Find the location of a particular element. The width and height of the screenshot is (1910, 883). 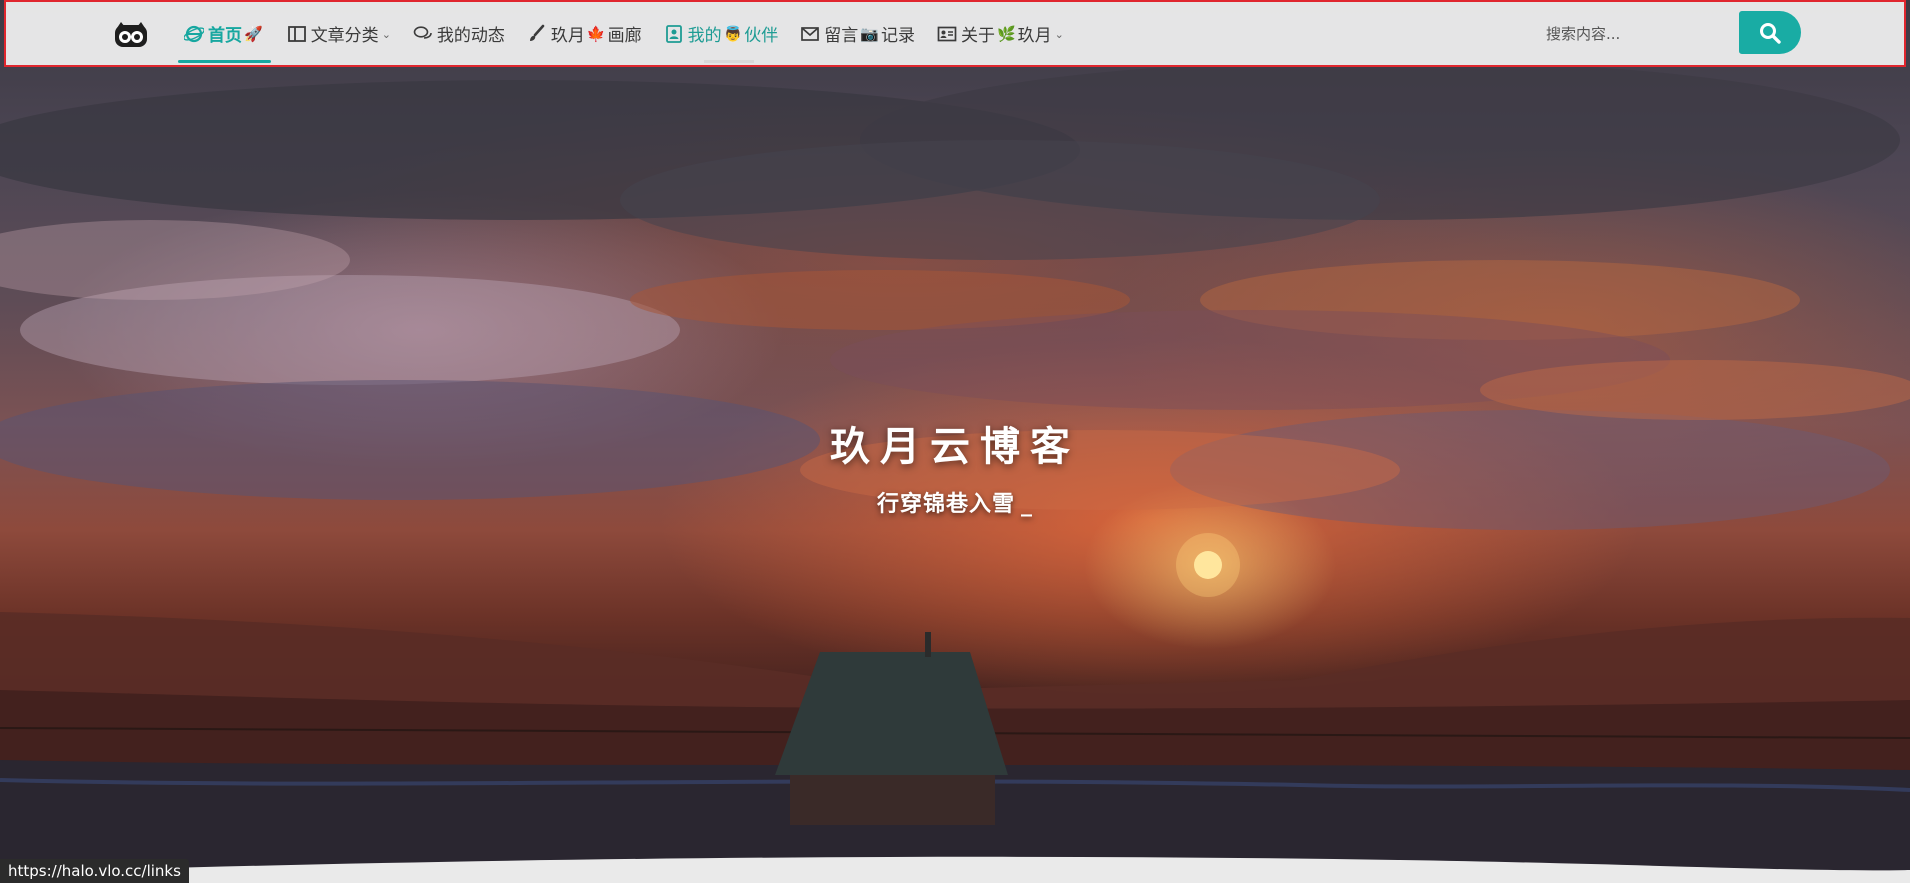

nav-item-label: 玖月 is located at coordinates (567, 36).